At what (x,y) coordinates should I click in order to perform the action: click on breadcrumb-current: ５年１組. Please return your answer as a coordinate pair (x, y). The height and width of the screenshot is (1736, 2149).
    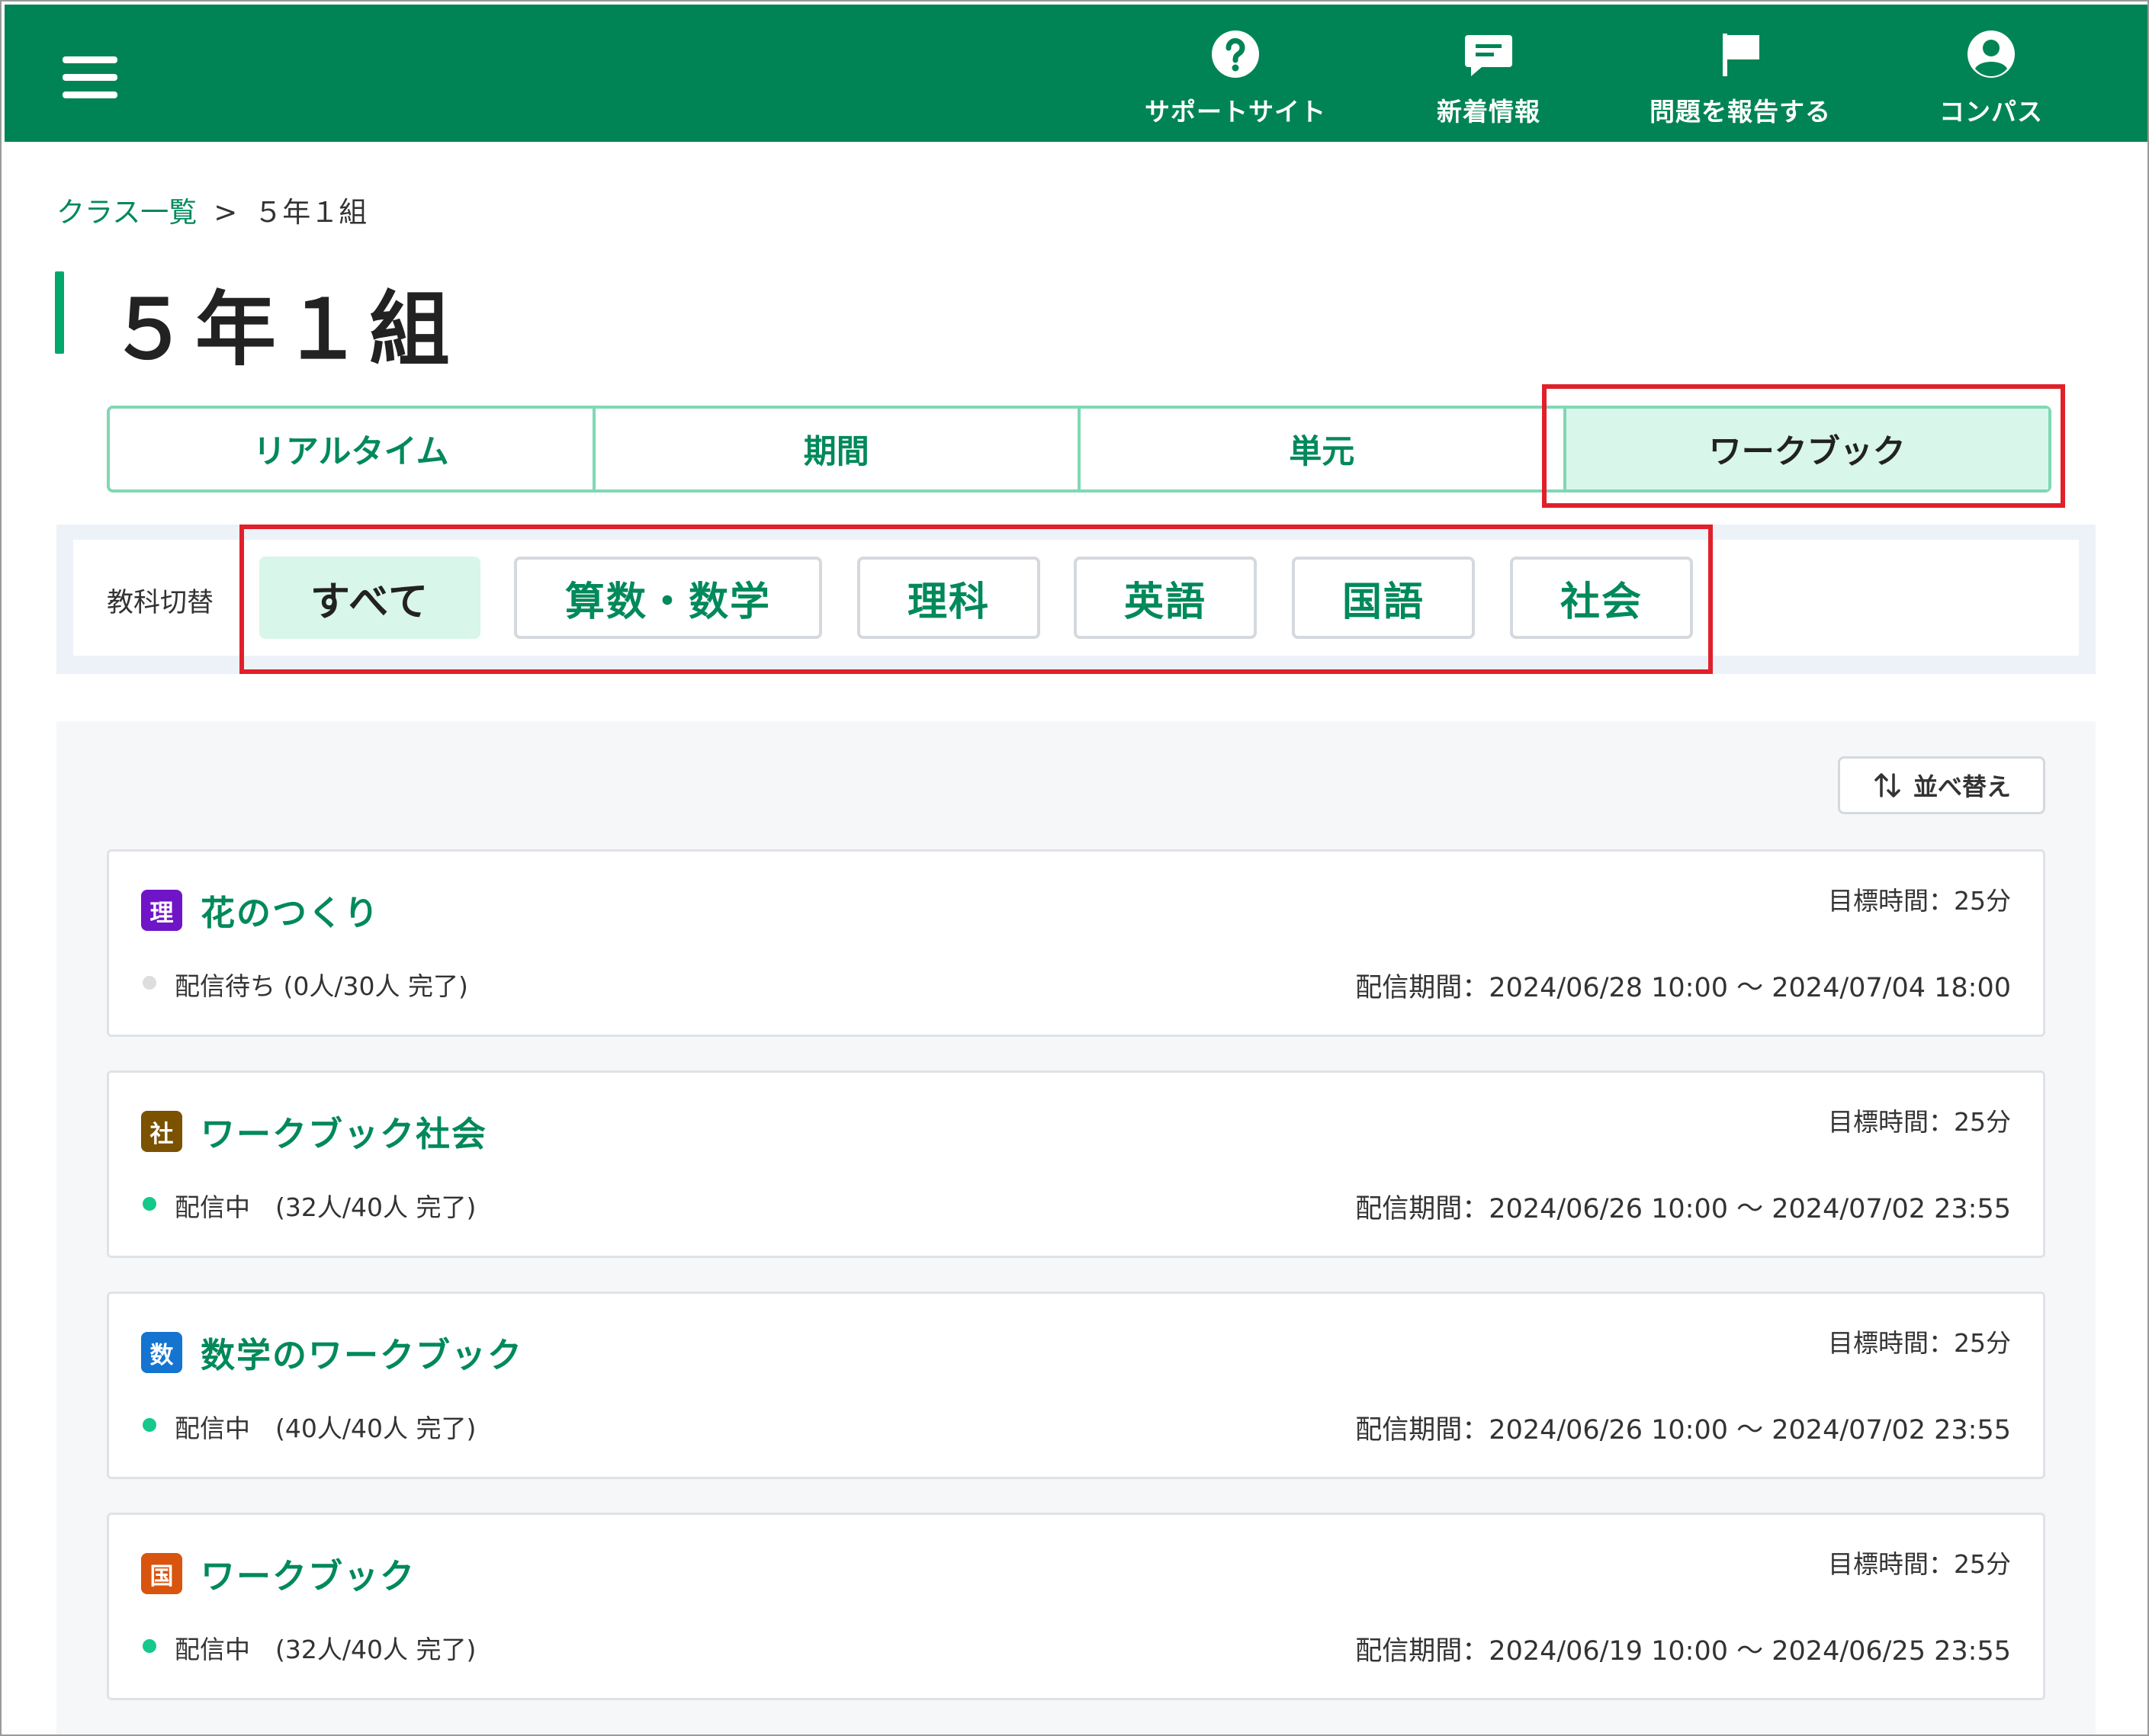
    Looking at the image, I should click on (311, 213).